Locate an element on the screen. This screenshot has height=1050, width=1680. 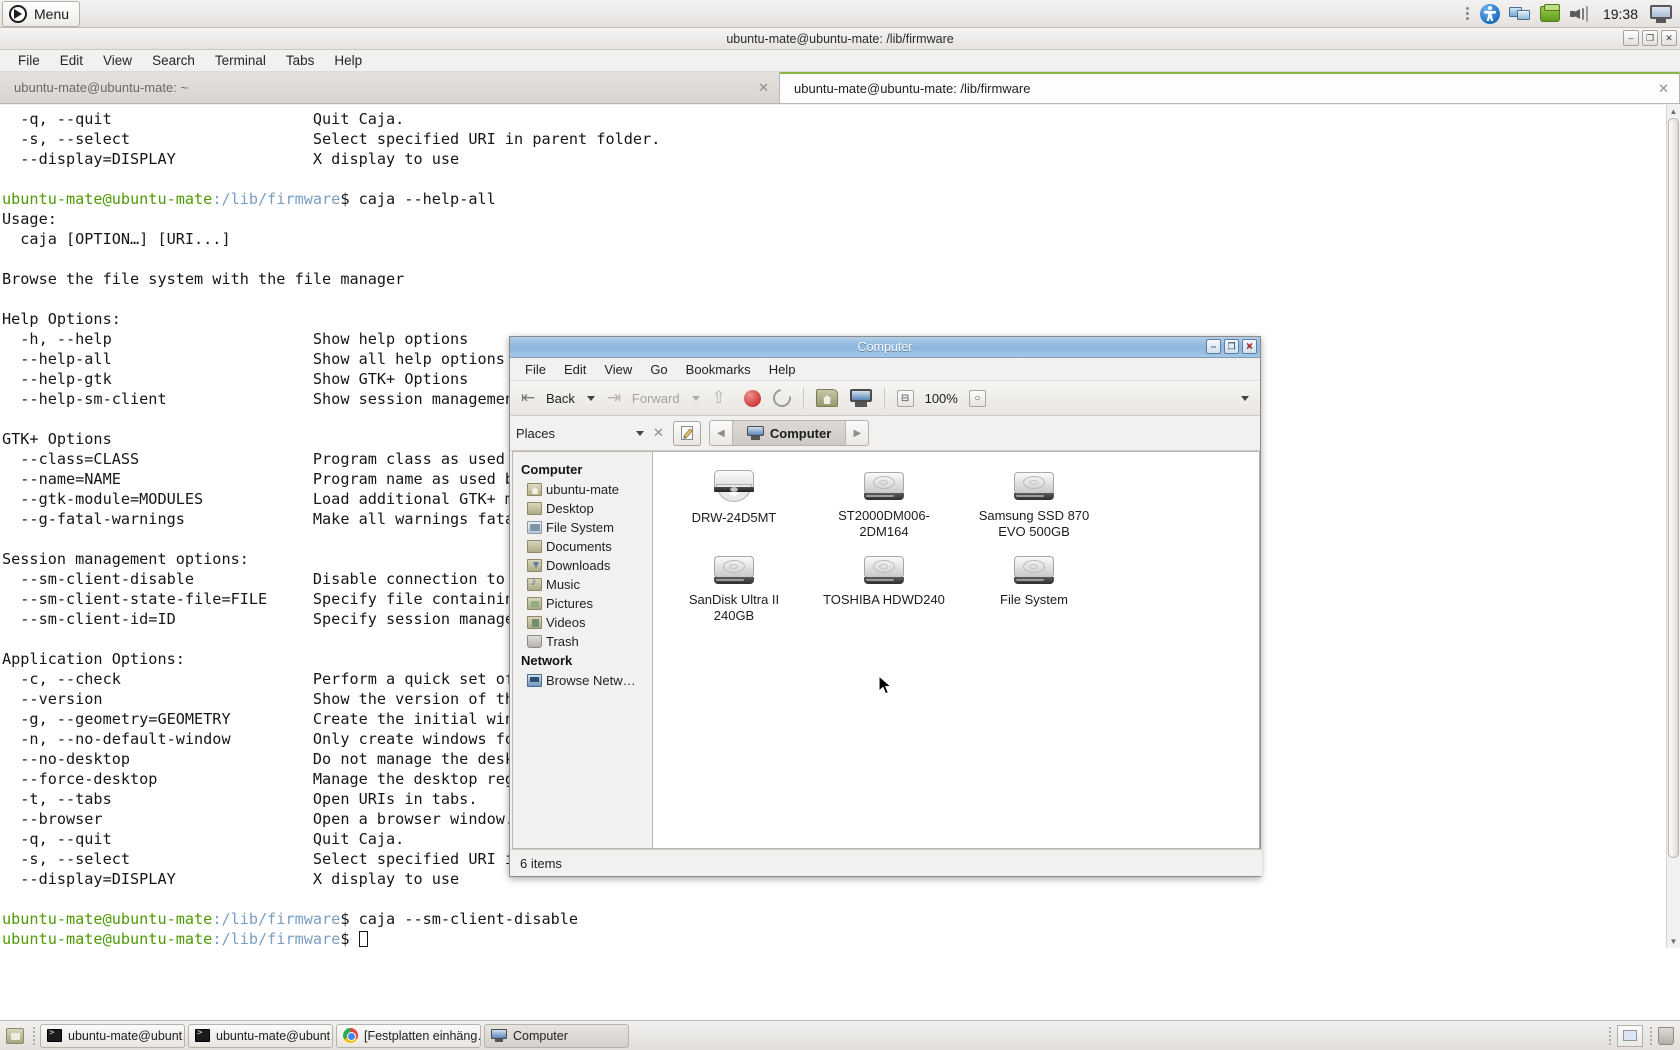
computer-icon is located at coordinates (499, 1035).